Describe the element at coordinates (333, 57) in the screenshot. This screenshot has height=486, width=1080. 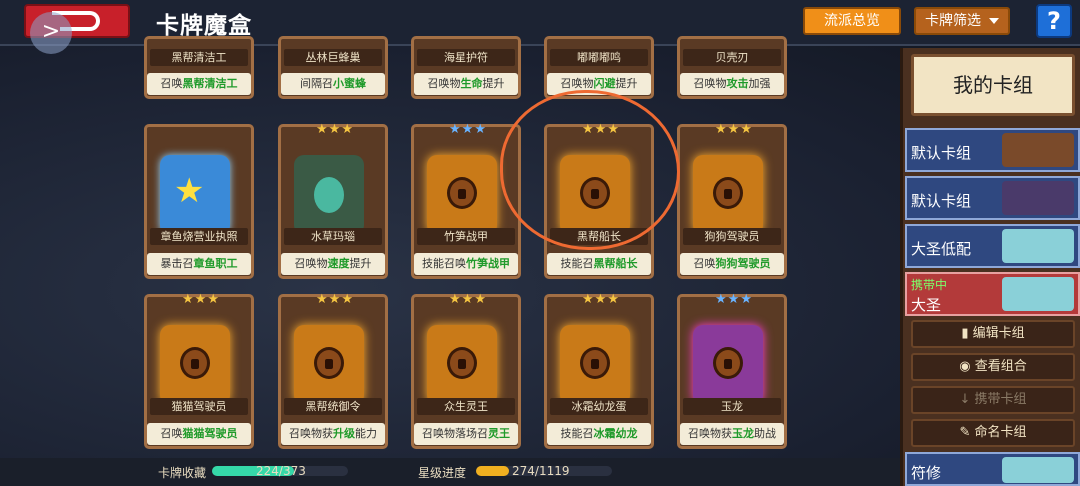
I see `card-name: 丛林巨蜂巢` at that location.